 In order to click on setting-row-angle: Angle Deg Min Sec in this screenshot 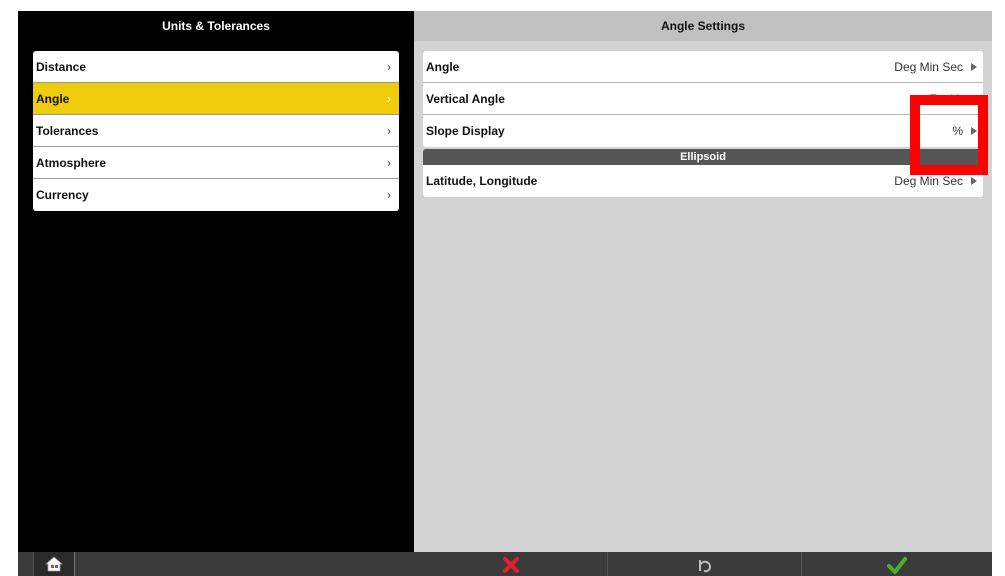, I will do `click(703, 67)`.